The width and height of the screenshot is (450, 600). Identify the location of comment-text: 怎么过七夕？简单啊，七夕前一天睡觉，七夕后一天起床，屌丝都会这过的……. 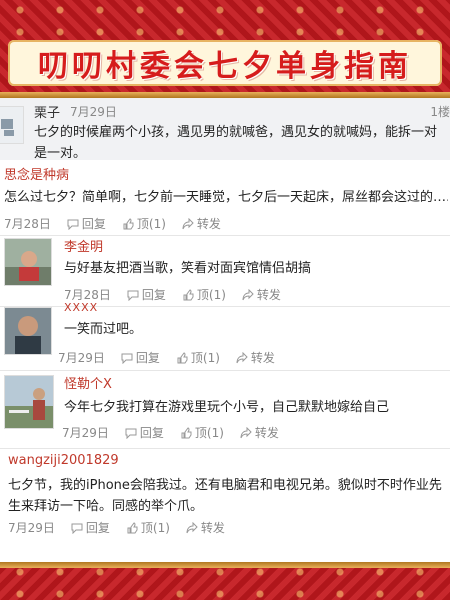
(226, 197).